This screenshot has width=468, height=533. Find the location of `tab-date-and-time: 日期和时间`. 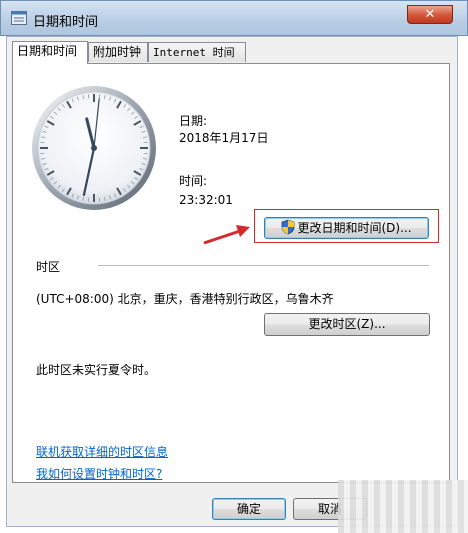

tab-date-and-time: 日期和时间 is located at coordinates (50, 52).